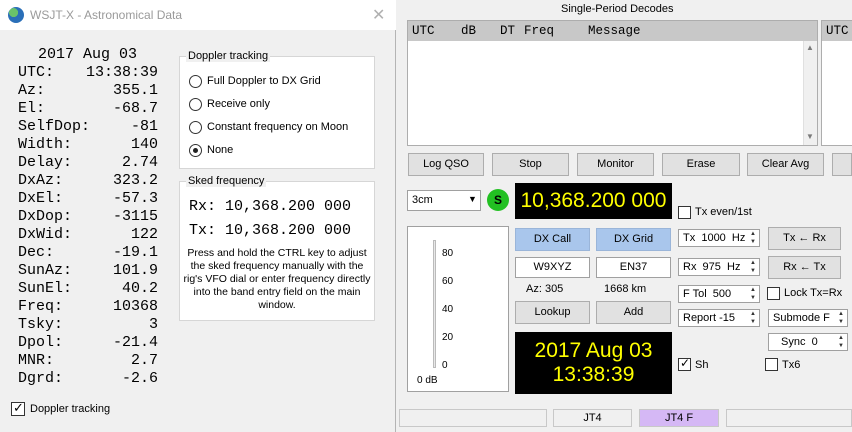 The image size is (852, 432). Describe the element at coordinates (810, 136) in the screenshot. I see `scroll-down-icon: ▼` at that location.